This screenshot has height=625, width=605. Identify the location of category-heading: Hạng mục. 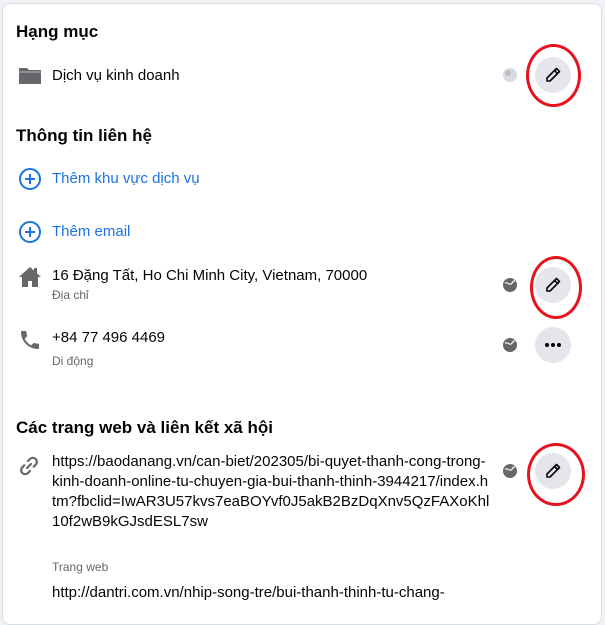
(57, 31).